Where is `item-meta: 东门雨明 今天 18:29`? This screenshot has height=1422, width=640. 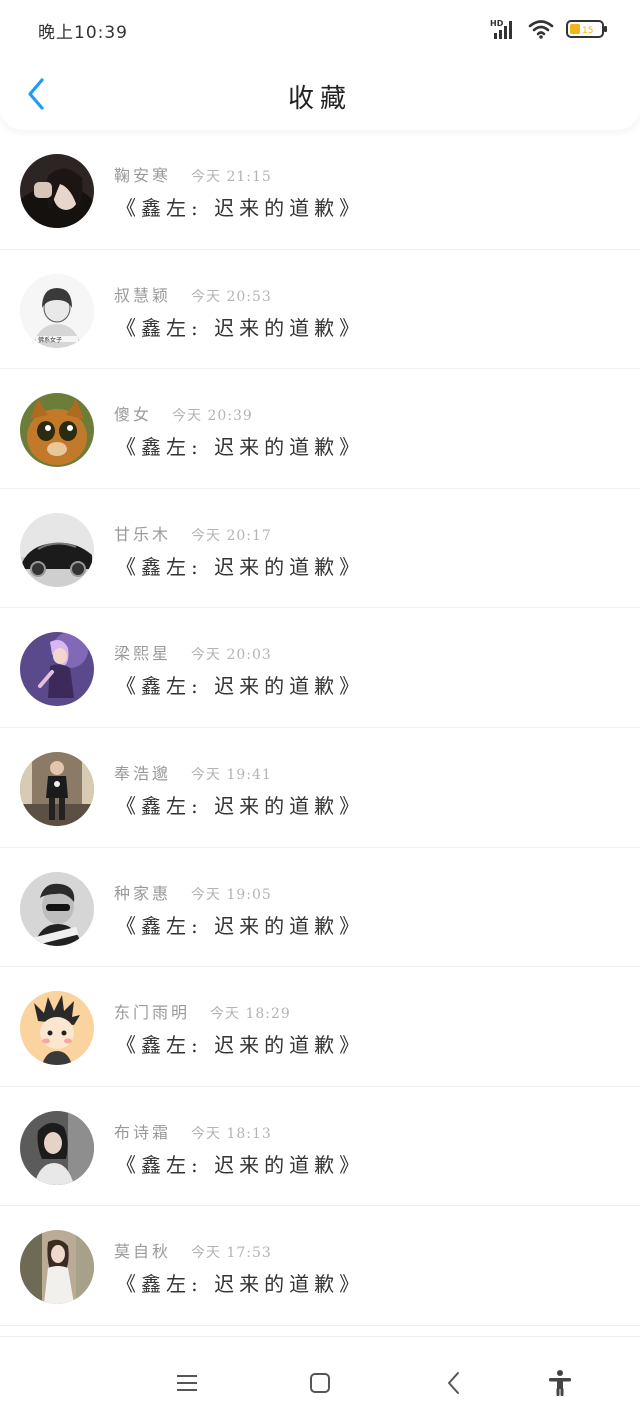 item-meta: 东门雨明 今天 18:29 is located at coordinates (202, 1011).